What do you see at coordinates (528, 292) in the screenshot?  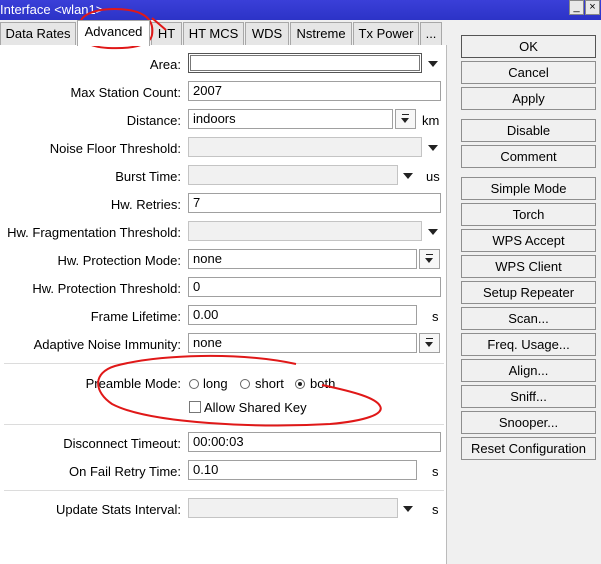 I see `setup-repeater-button: Setup Repeater` at bounding box center [528, 292].